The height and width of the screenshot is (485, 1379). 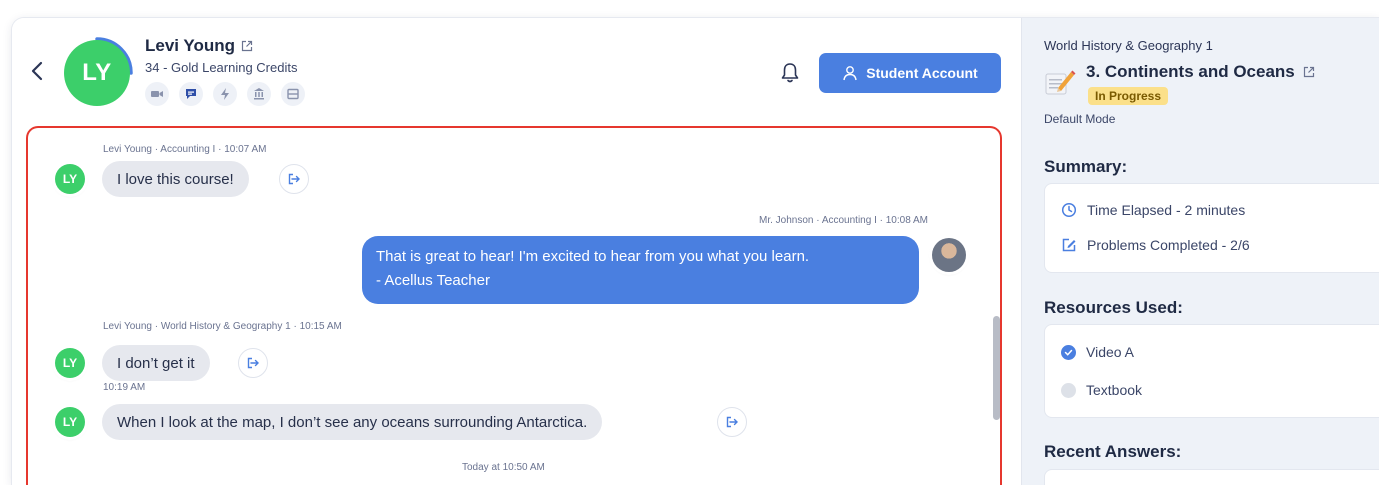 What do you see at coordinates (191, 94) in the screenshot?
I see `chat-icon` at bounding box center [191, 94].